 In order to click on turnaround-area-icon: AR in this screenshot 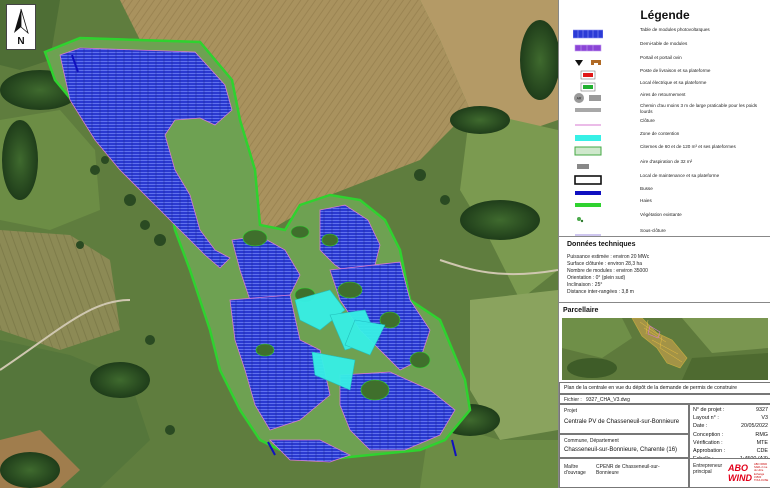, I will do `click(588, 97)`.